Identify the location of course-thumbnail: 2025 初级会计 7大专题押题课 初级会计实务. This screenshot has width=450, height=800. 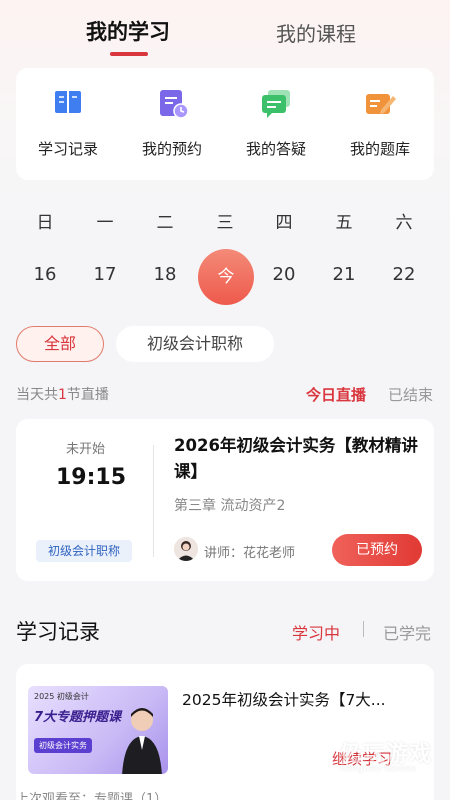
(98, 730).